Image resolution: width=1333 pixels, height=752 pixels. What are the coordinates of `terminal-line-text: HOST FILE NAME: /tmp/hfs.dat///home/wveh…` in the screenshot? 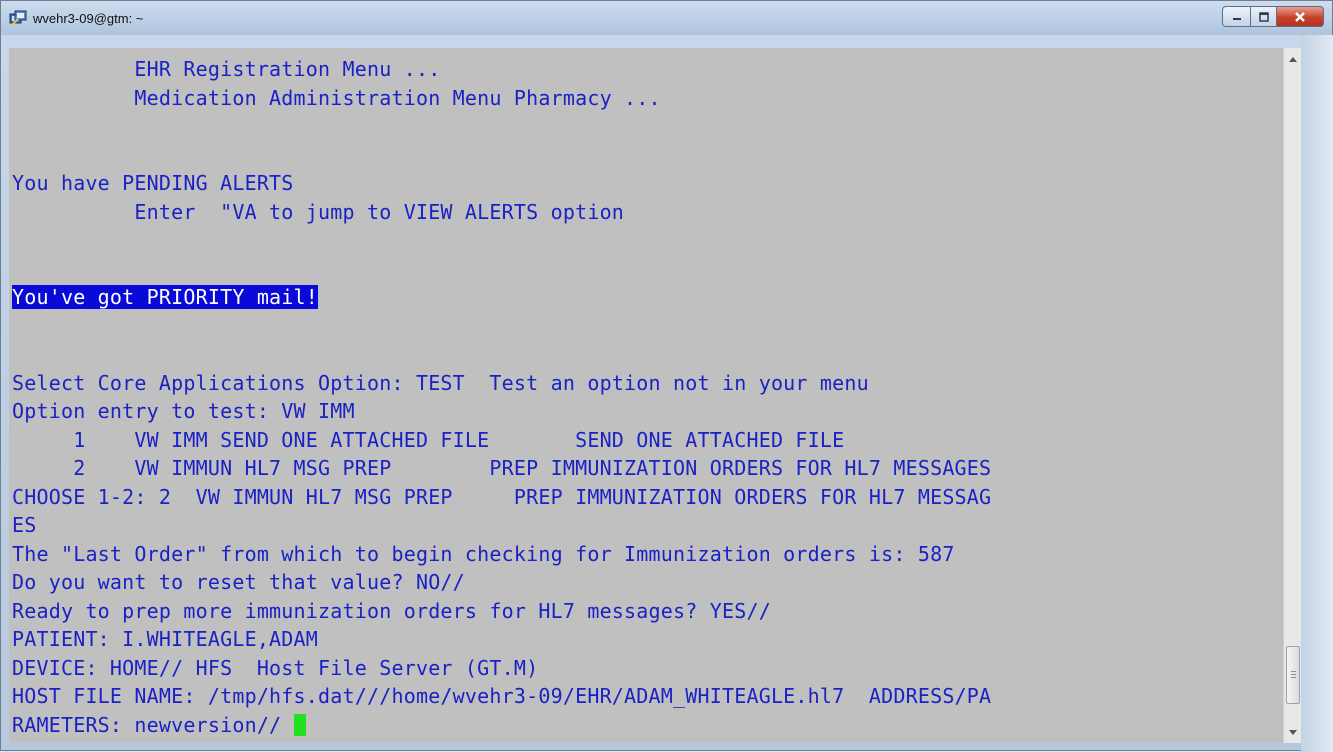 It's located at (502, 696).